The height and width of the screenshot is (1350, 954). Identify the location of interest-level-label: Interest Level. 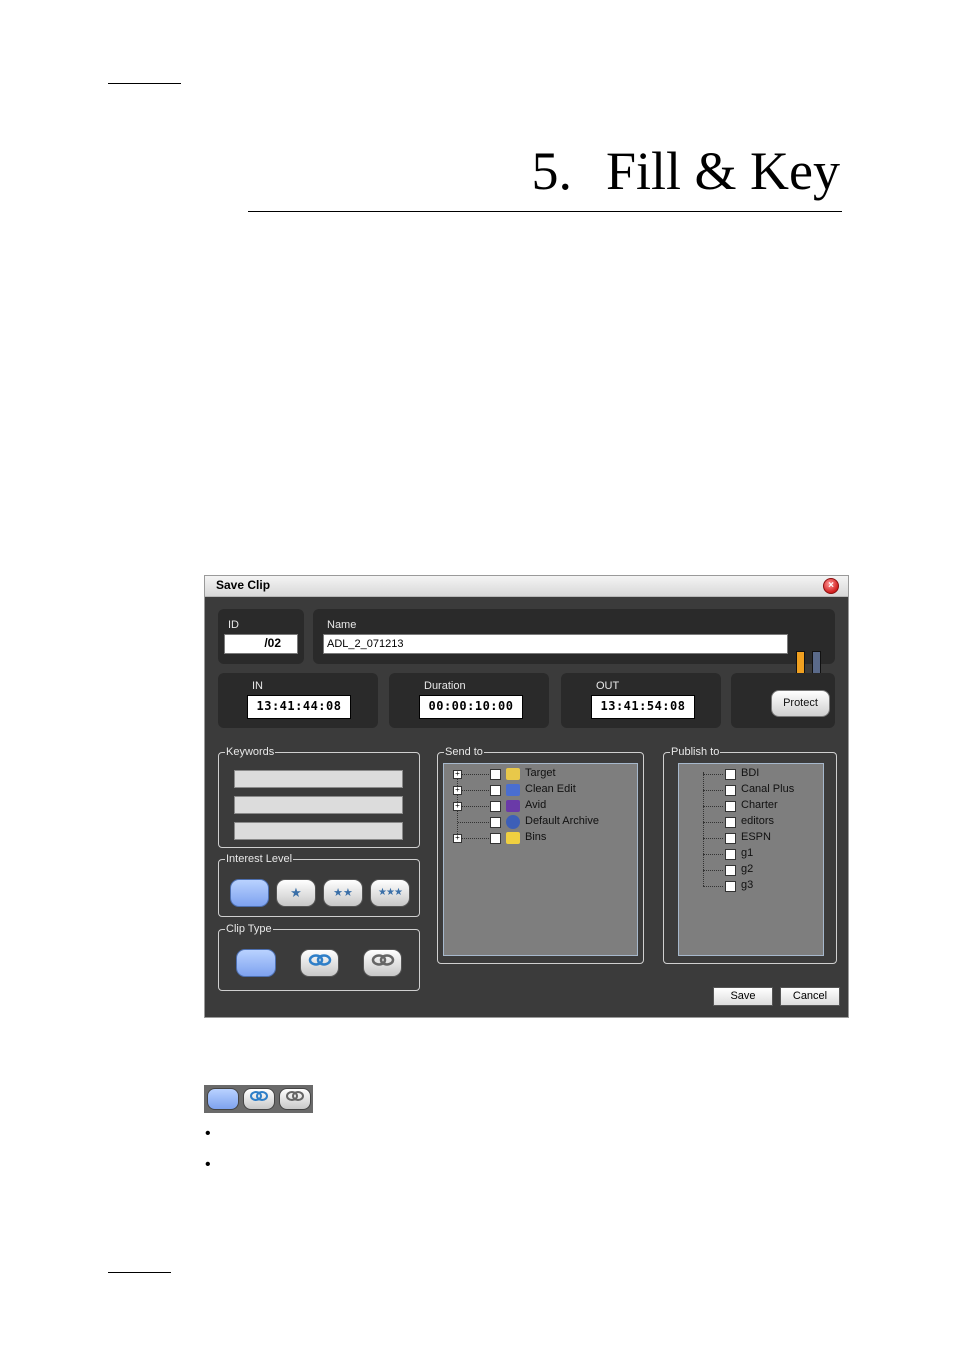
(259, 859).